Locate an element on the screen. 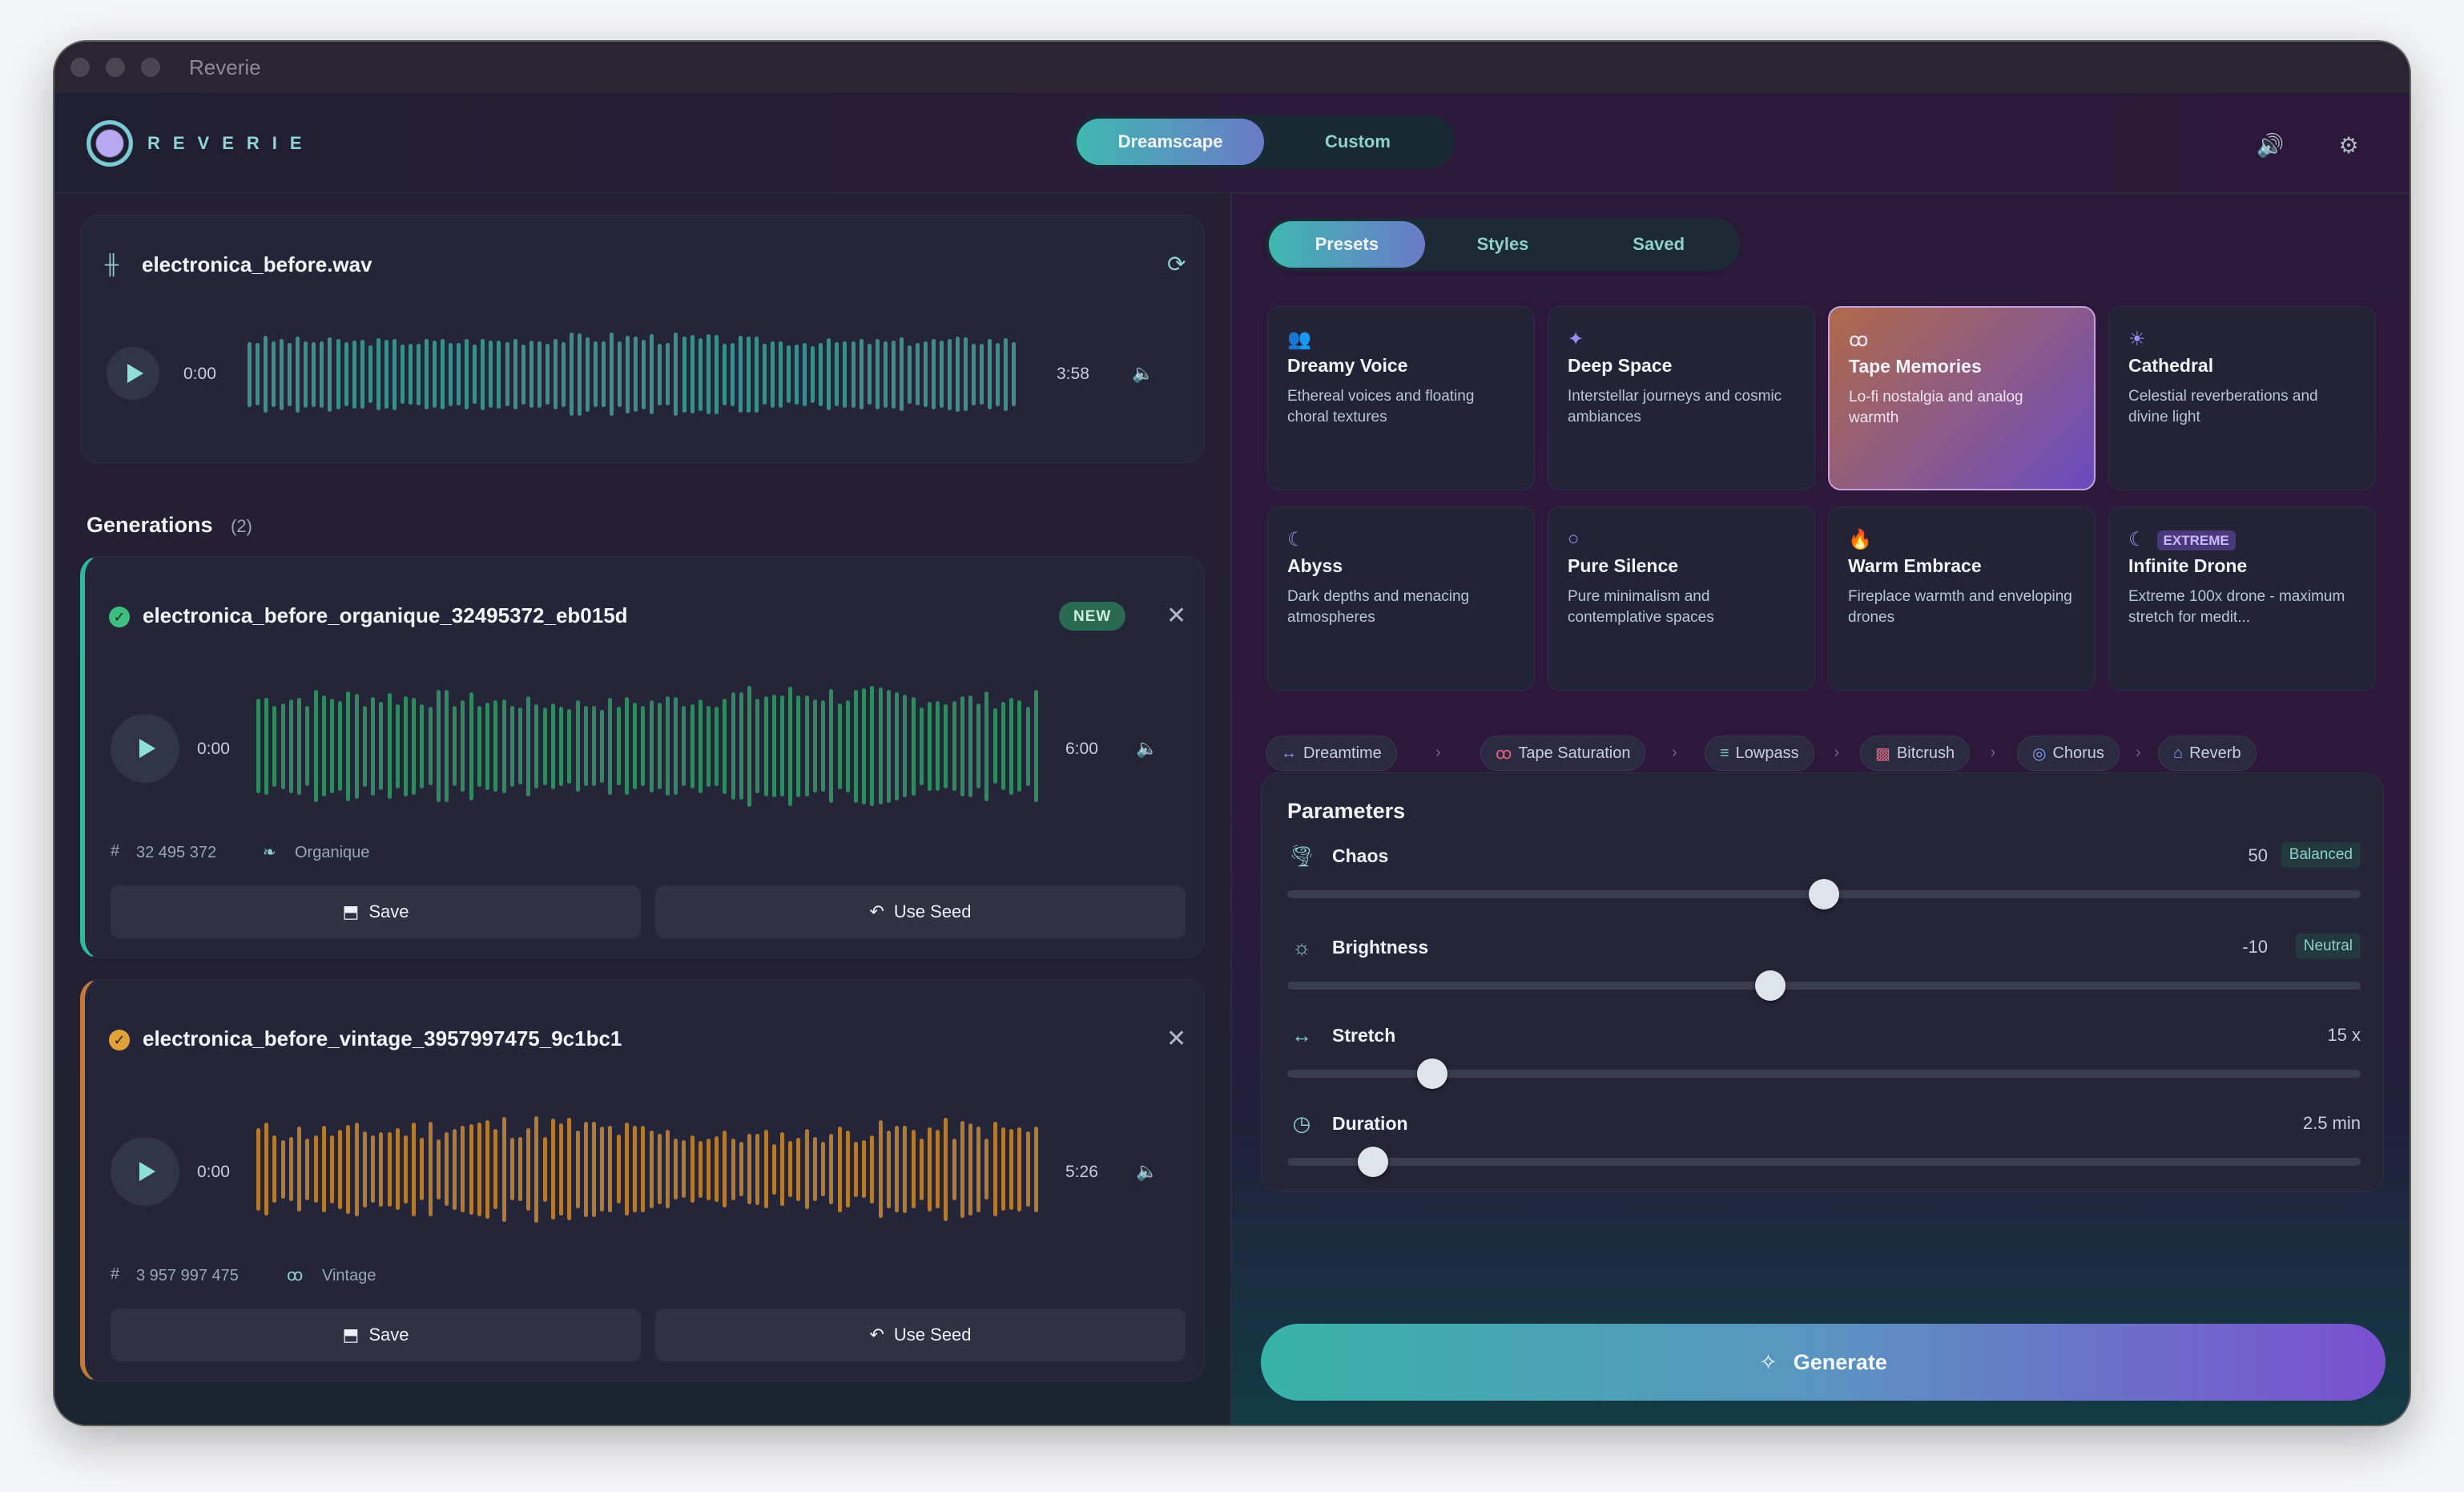 The width and height of the screenshot is (2464, 1492). effect-chip: ▩ Bitcrush is located at coordinates (1916, 753).